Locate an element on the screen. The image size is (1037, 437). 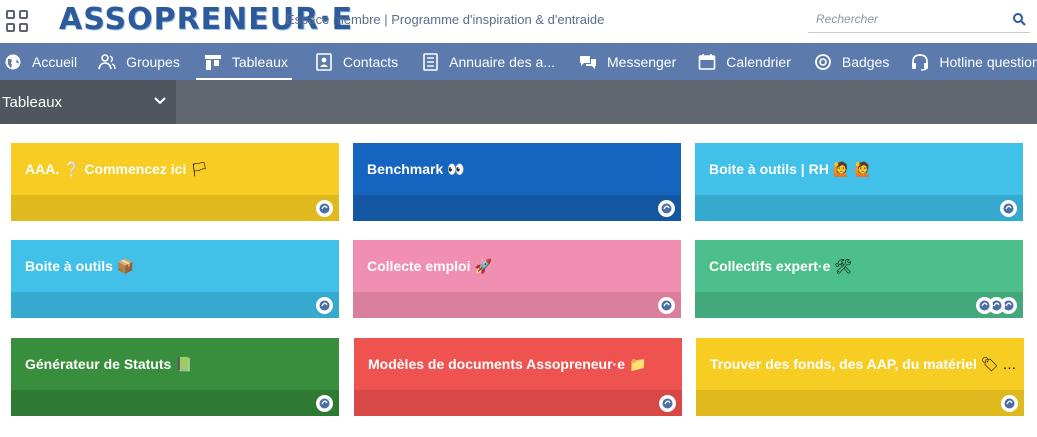
board-card-header: Collecte emploi 🚀 is located at coordinates (517, 266).